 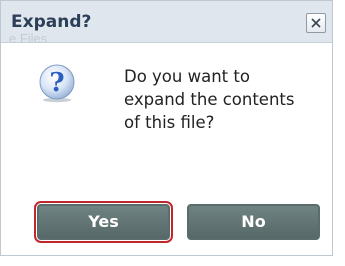 I want to click on no-button: No, so click(x=253, y=222).